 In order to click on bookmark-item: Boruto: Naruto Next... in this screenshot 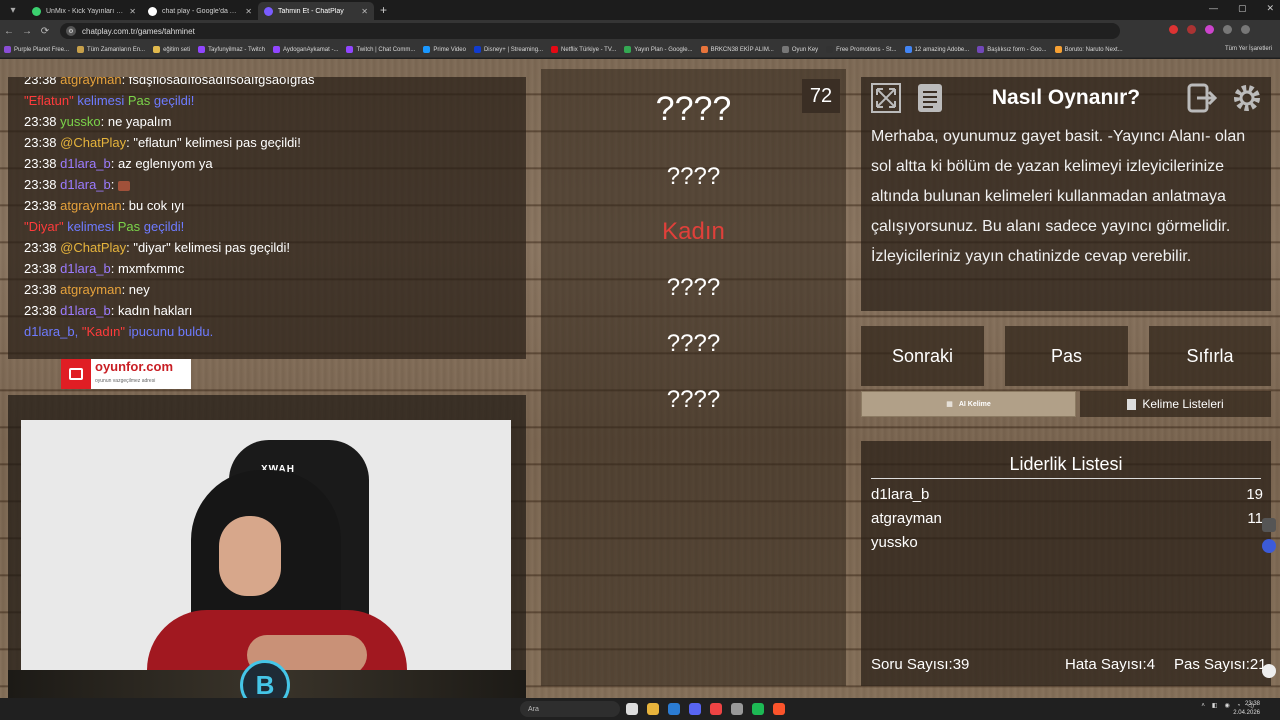, I will do `click(1088, 49)`.